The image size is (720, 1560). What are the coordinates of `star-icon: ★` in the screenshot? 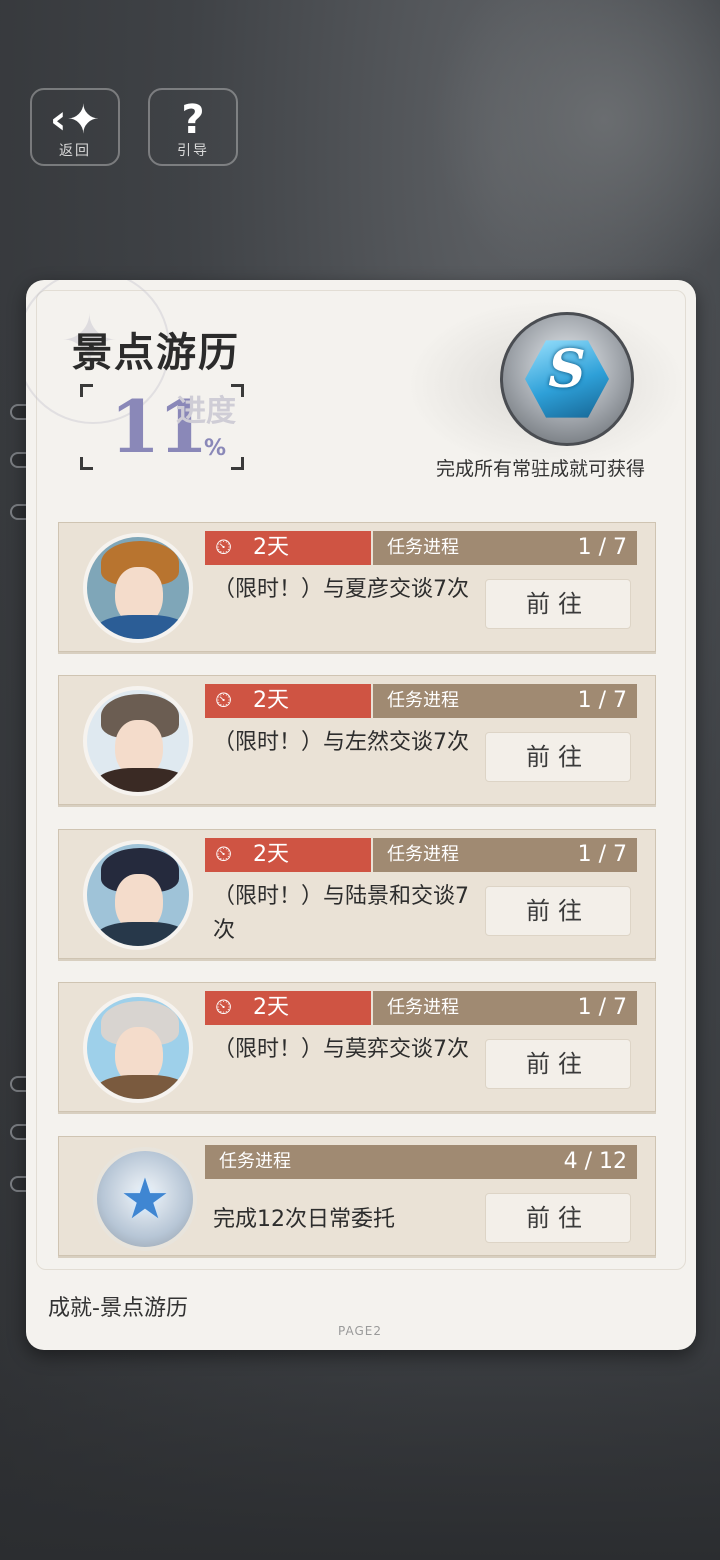 It's located at (145, 1199).